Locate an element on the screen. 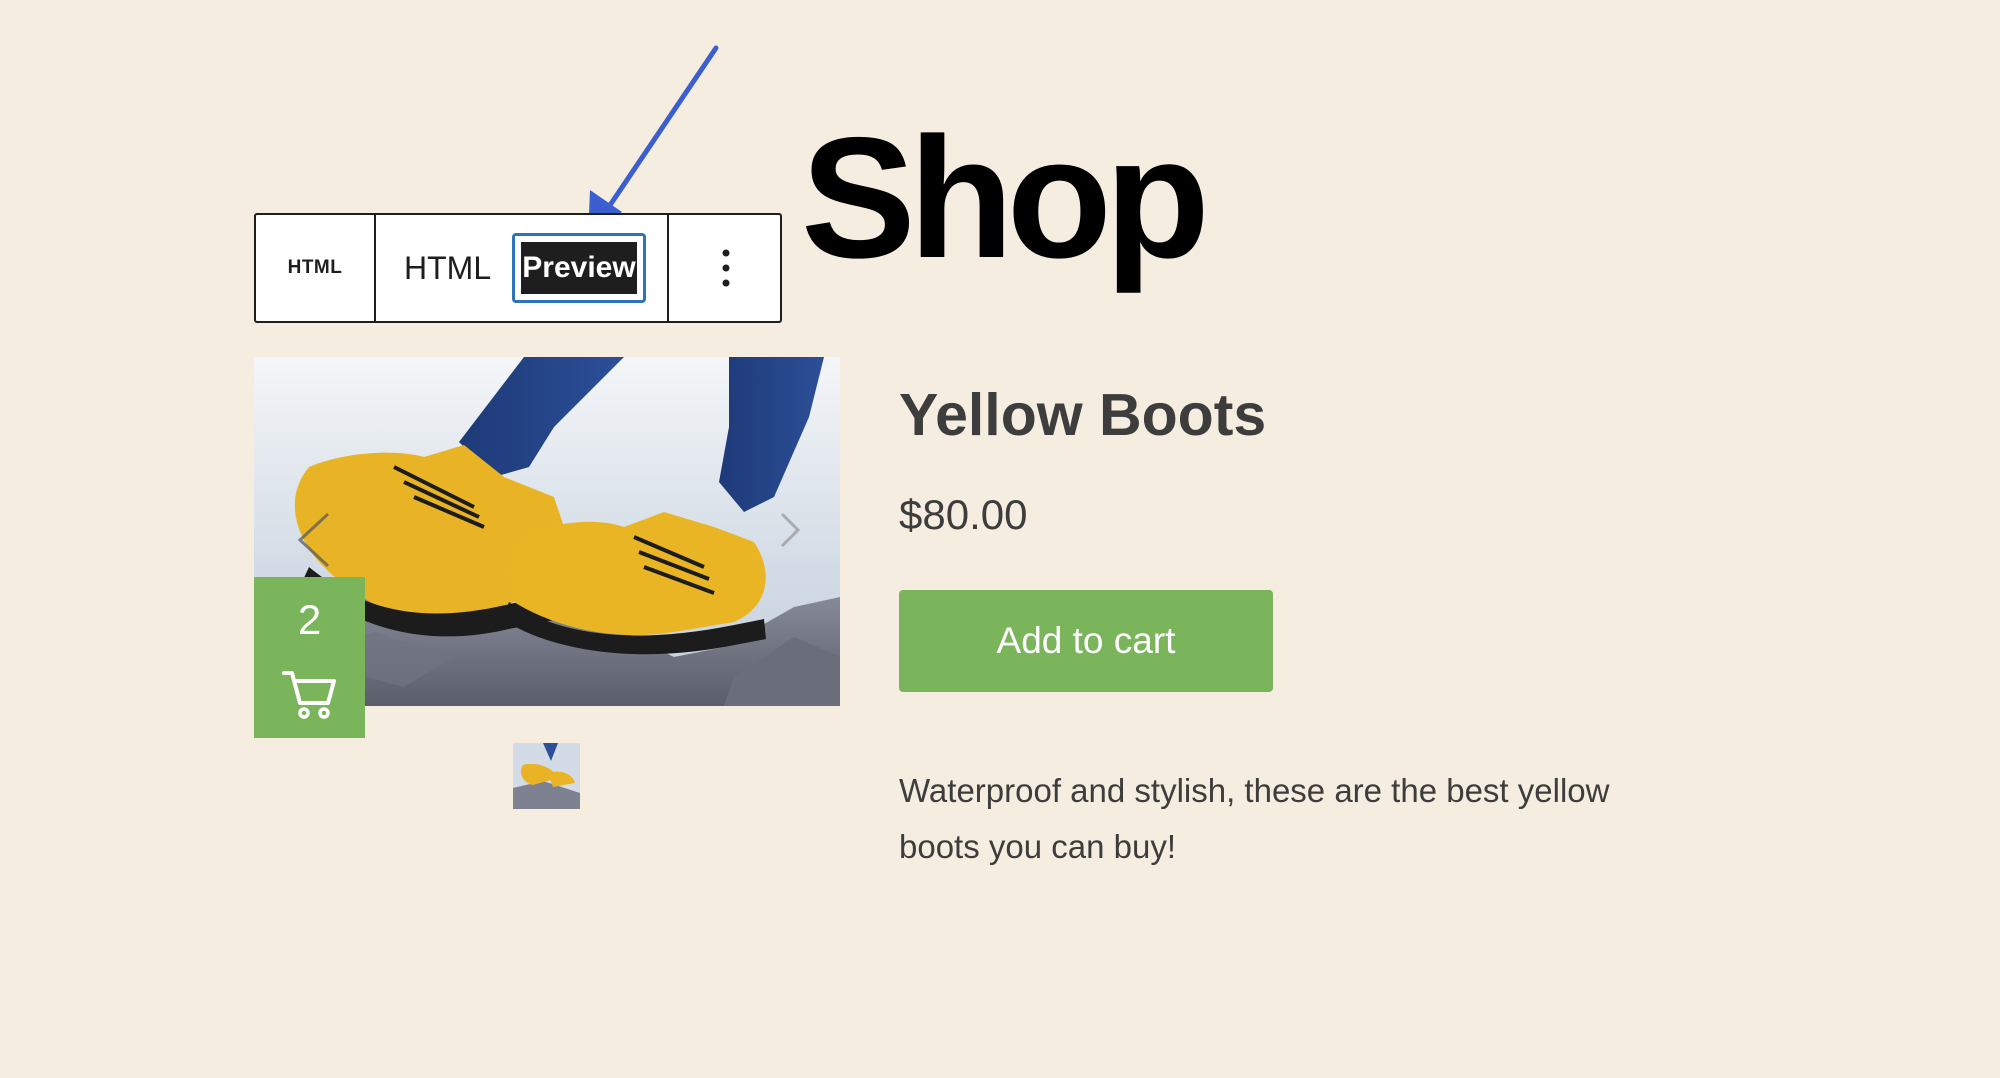 This screenshot has height=1078, width=2000. block-type-button: HTML is located at coordinates (315, 268).